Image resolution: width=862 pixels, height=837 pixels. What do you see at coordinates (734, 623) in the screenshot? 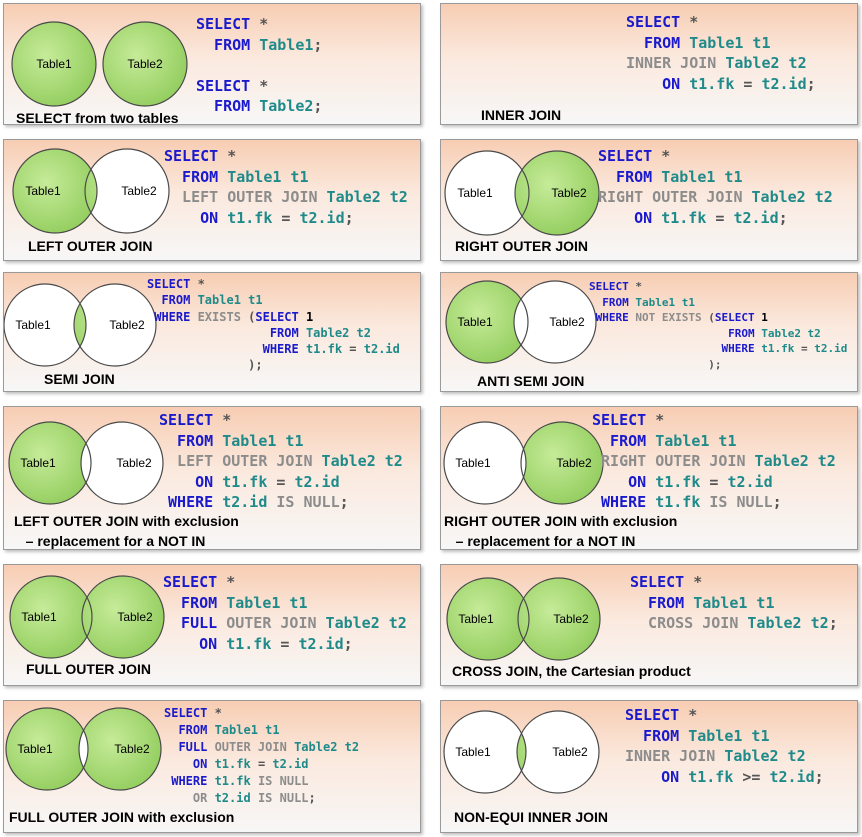
I see `sql-line: CROSS JOIN Table2 t2;` at bounding box center [734, 623].